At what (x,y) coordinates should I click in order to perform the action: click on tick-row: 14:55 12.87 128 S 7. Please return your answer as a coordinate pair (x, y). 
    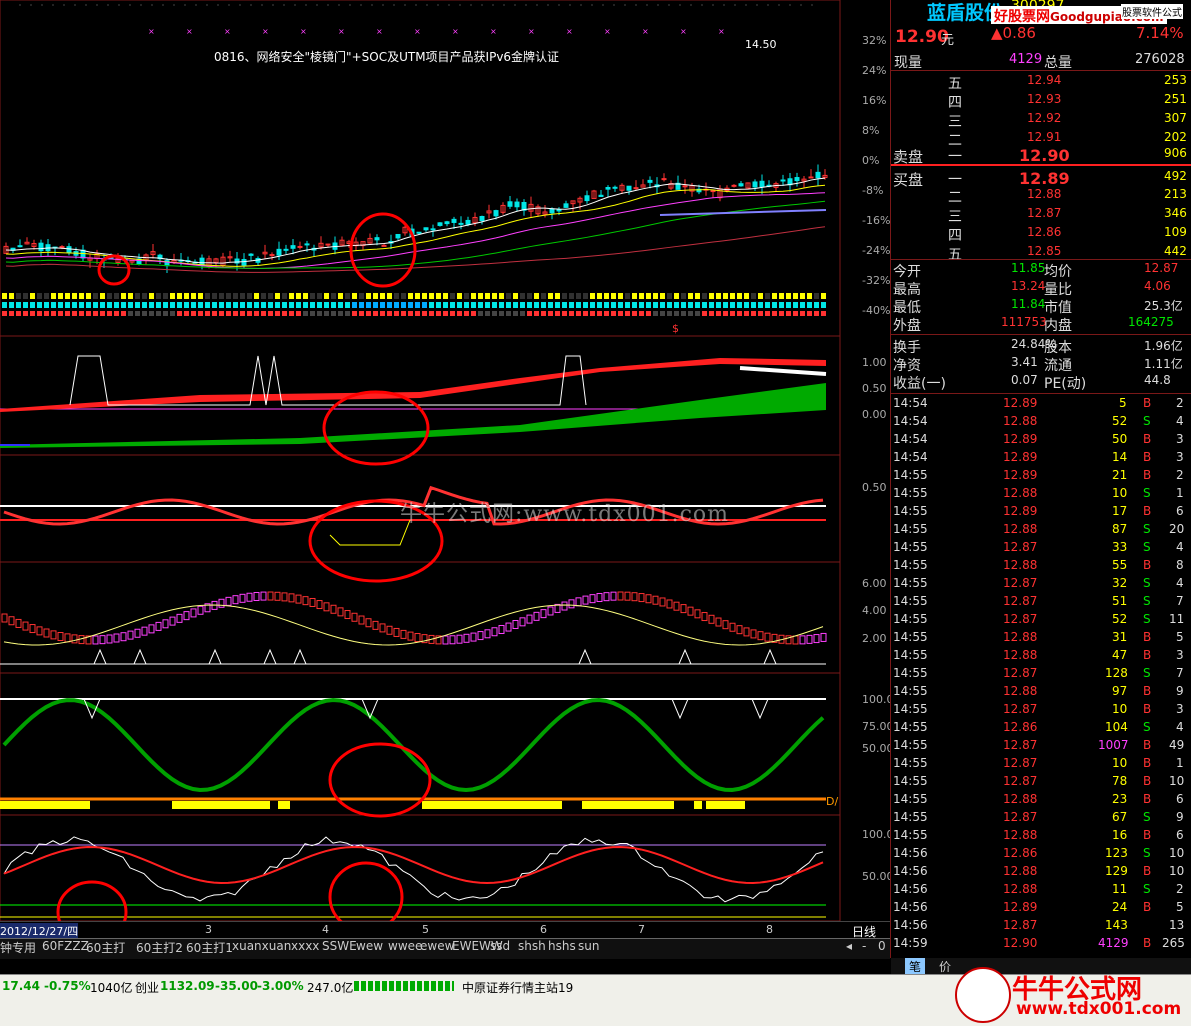
    Looking at the image, I should click on (1041, 674).